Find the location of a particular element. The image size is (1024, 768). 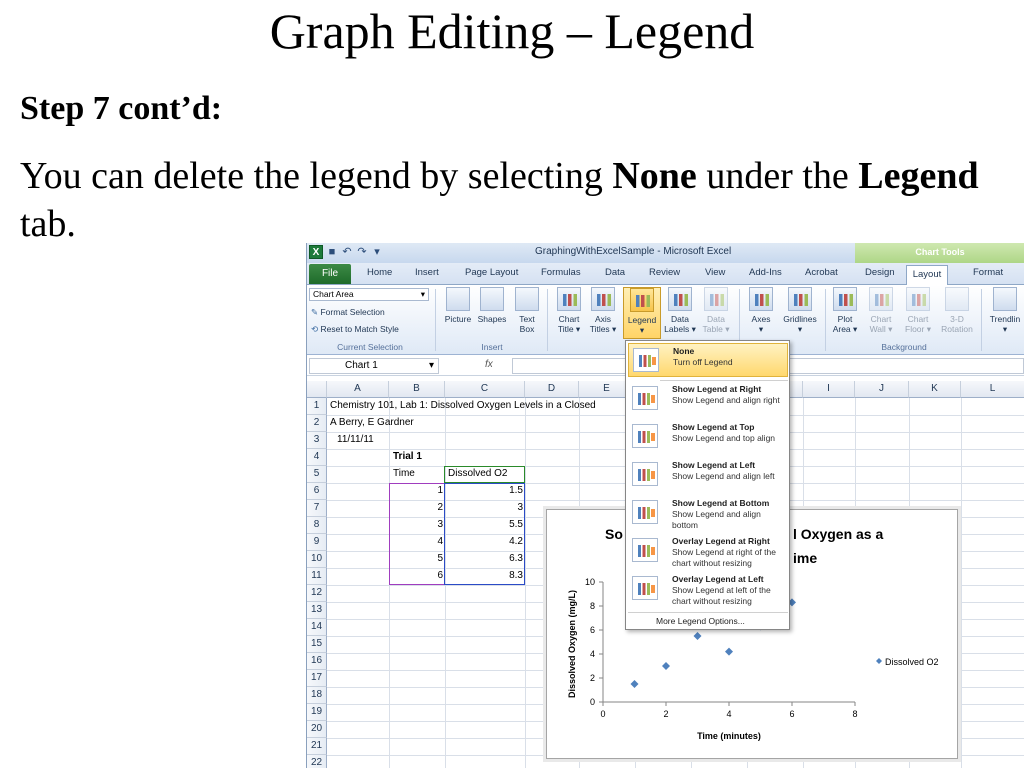

row-header: 10 is located at coordinates (317, 559).